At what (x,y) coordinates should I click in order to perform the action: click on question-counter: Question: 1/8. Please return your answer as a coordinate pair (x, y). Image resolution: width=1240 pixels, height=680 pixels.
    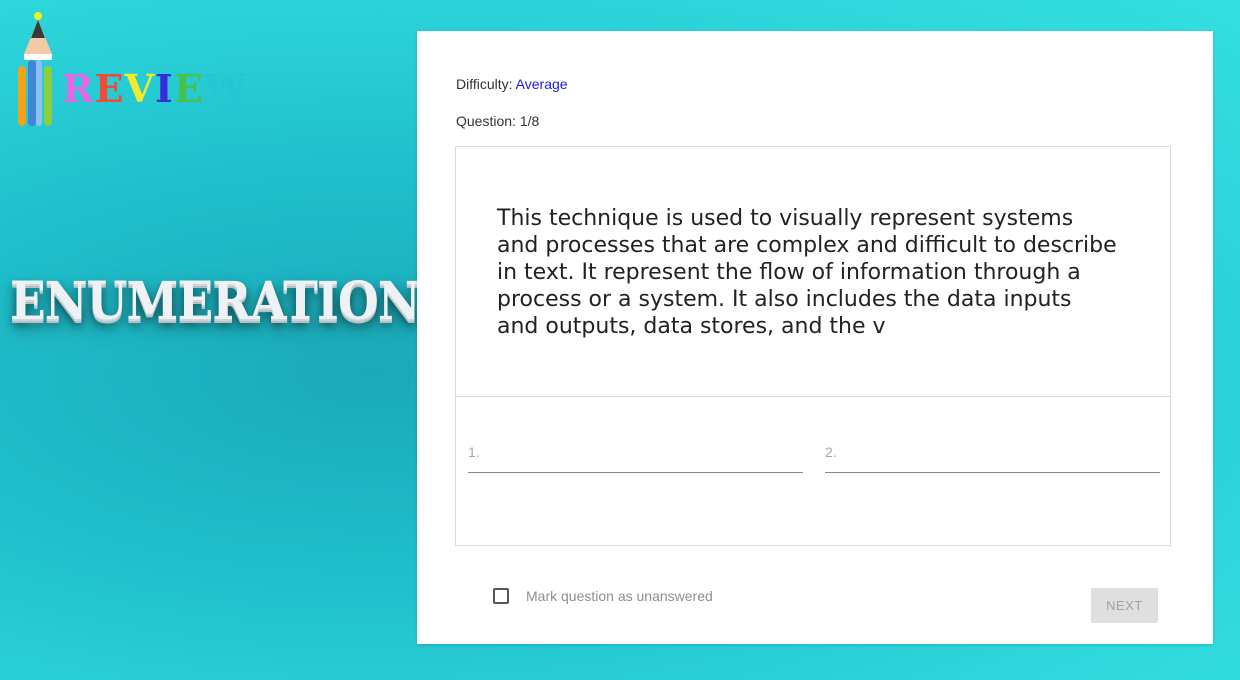
    Looking at the image, I should click on (497, 121).